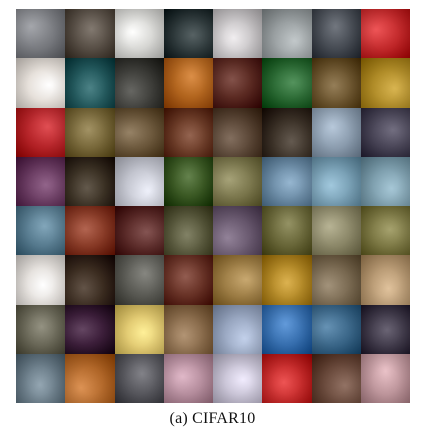  Describe the element at coordinates (212, 418) in the screenshot. I see `figure-caption: (a) CIFAR10` at that location.